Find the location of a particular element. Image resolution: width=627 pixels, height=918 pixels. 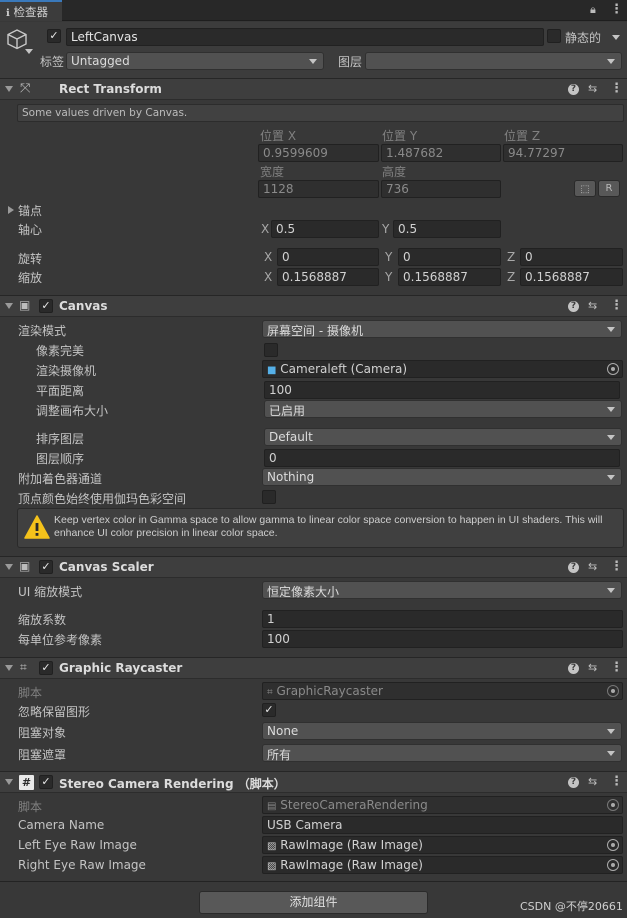

rot-y-field: 0 is located at coordinates (449, 257).